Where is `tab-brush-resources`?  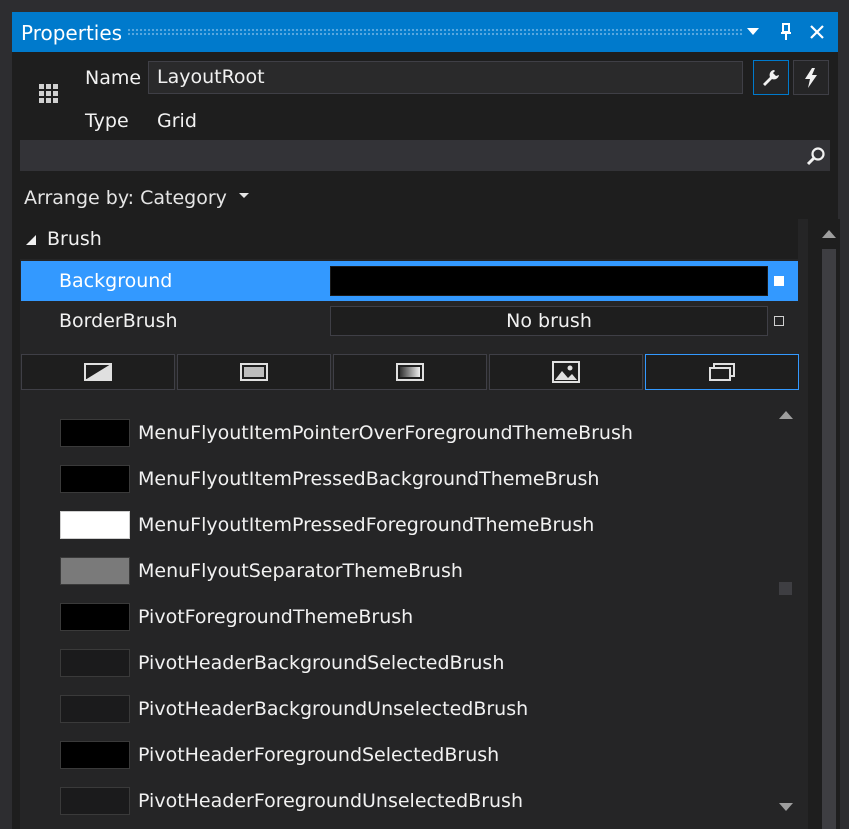
tab-brush-resources is located at coordinates (722, 372).